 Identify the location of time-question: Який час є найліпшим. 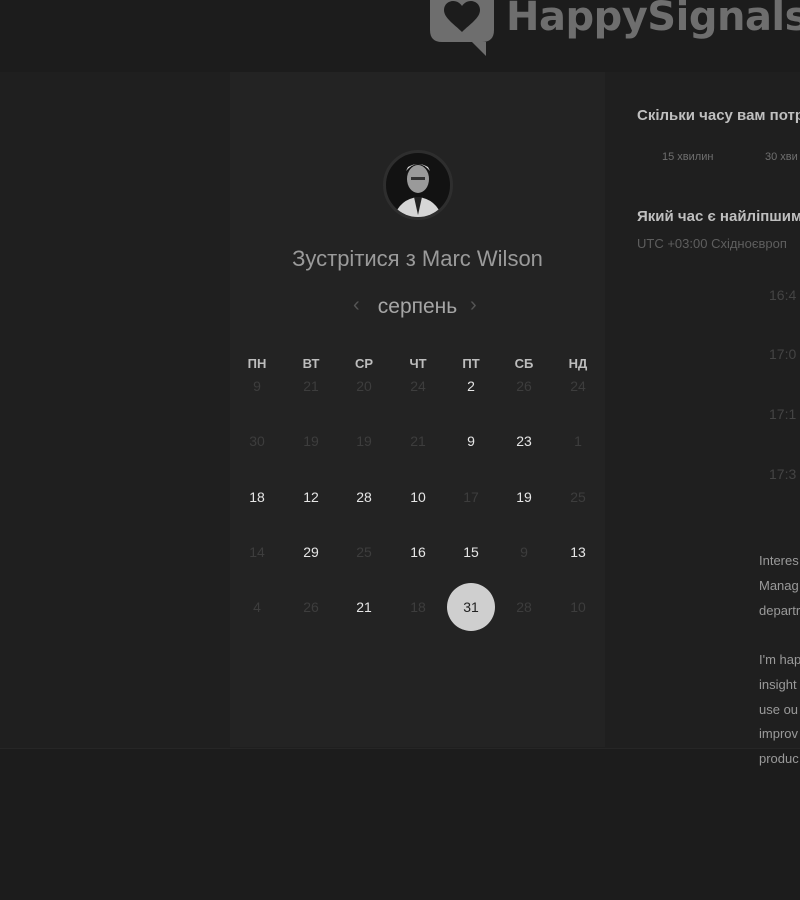
(718, 216).